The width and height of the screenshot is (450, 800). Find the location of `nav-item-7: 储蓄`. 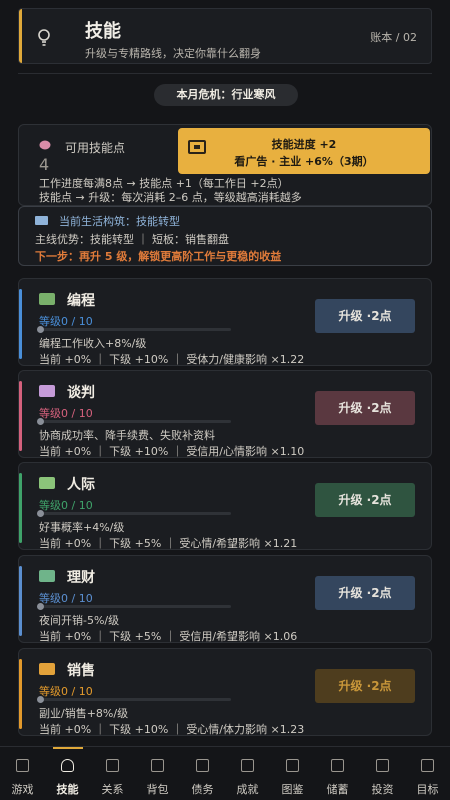

nav-item-7: 储蓄 is located at coordinates (337, 773).